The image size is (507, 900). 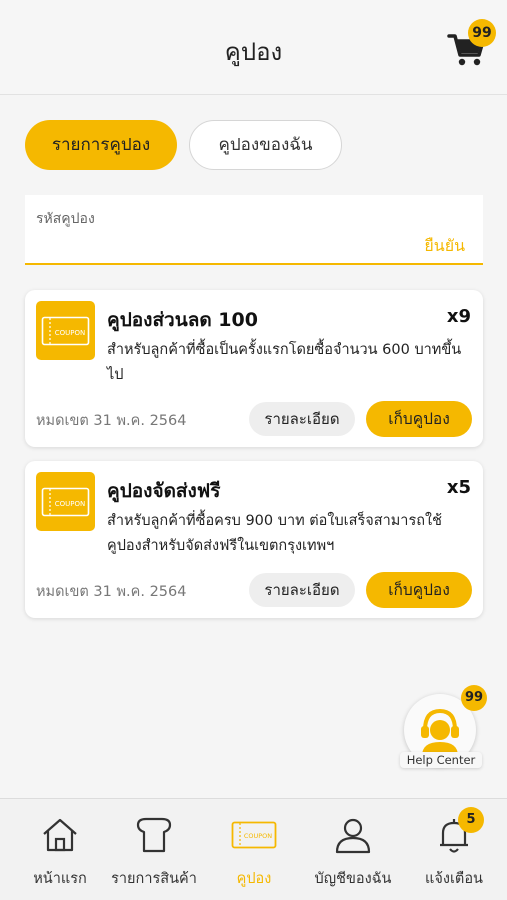 What do you see at coordinates (60, 879) in the screenshot?
I see `nav-label: หน้าแรก` at bounding box center [60, 879].